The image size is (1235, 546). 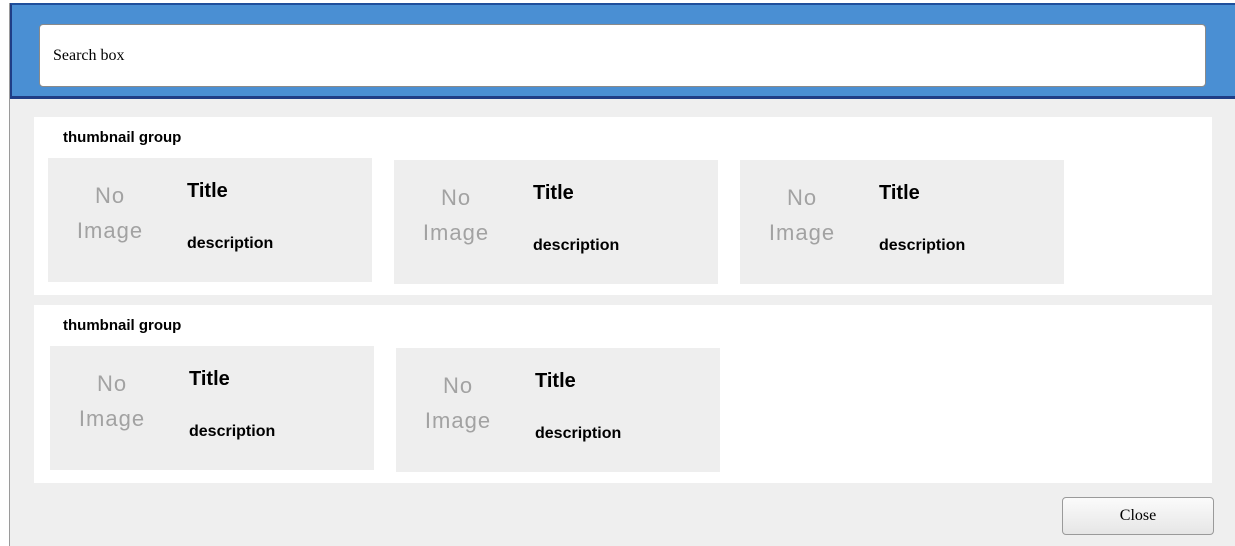 I want to click on search-input, so click(x=622, y=55).